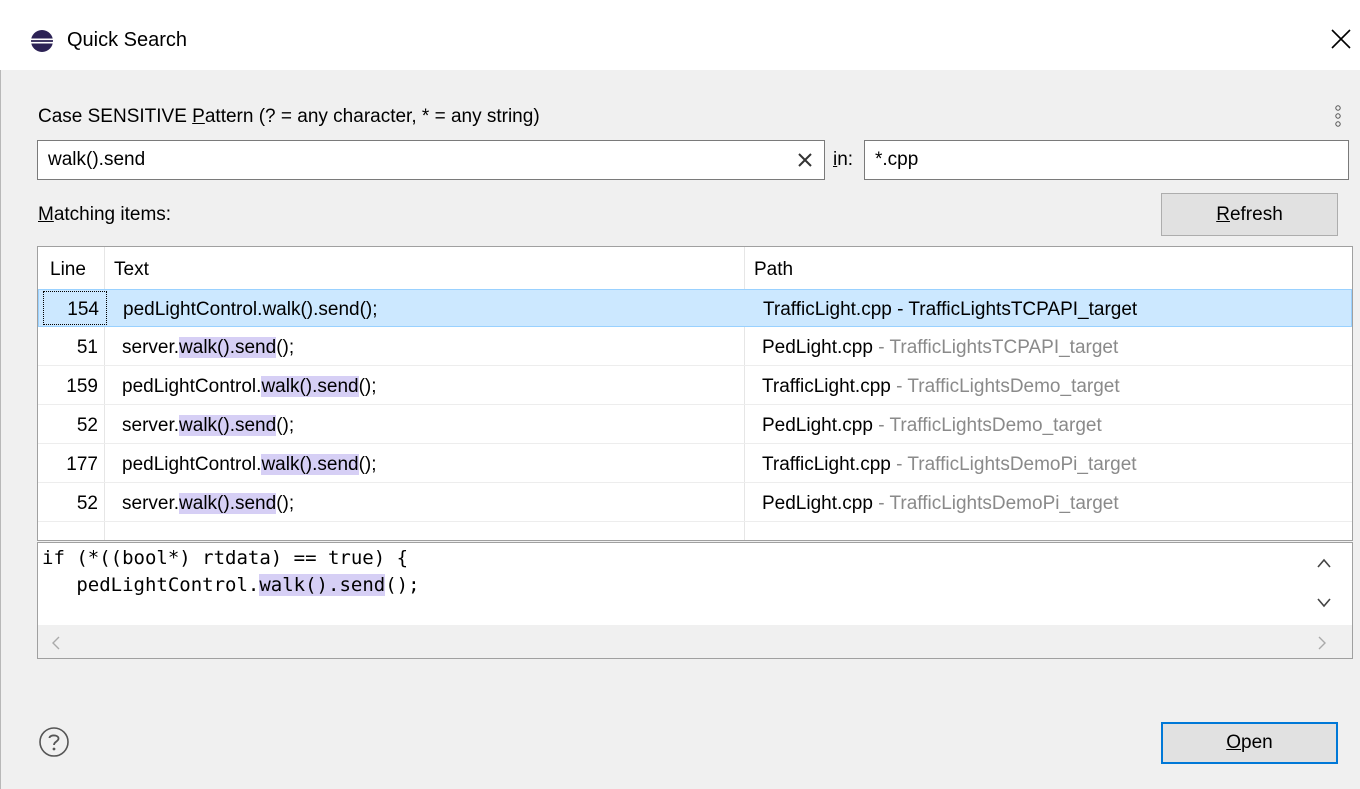  What do you see at coordinates (68, 270) in the screenshot?
I see `column-header-line: Line` at bounding box center [68, 270].